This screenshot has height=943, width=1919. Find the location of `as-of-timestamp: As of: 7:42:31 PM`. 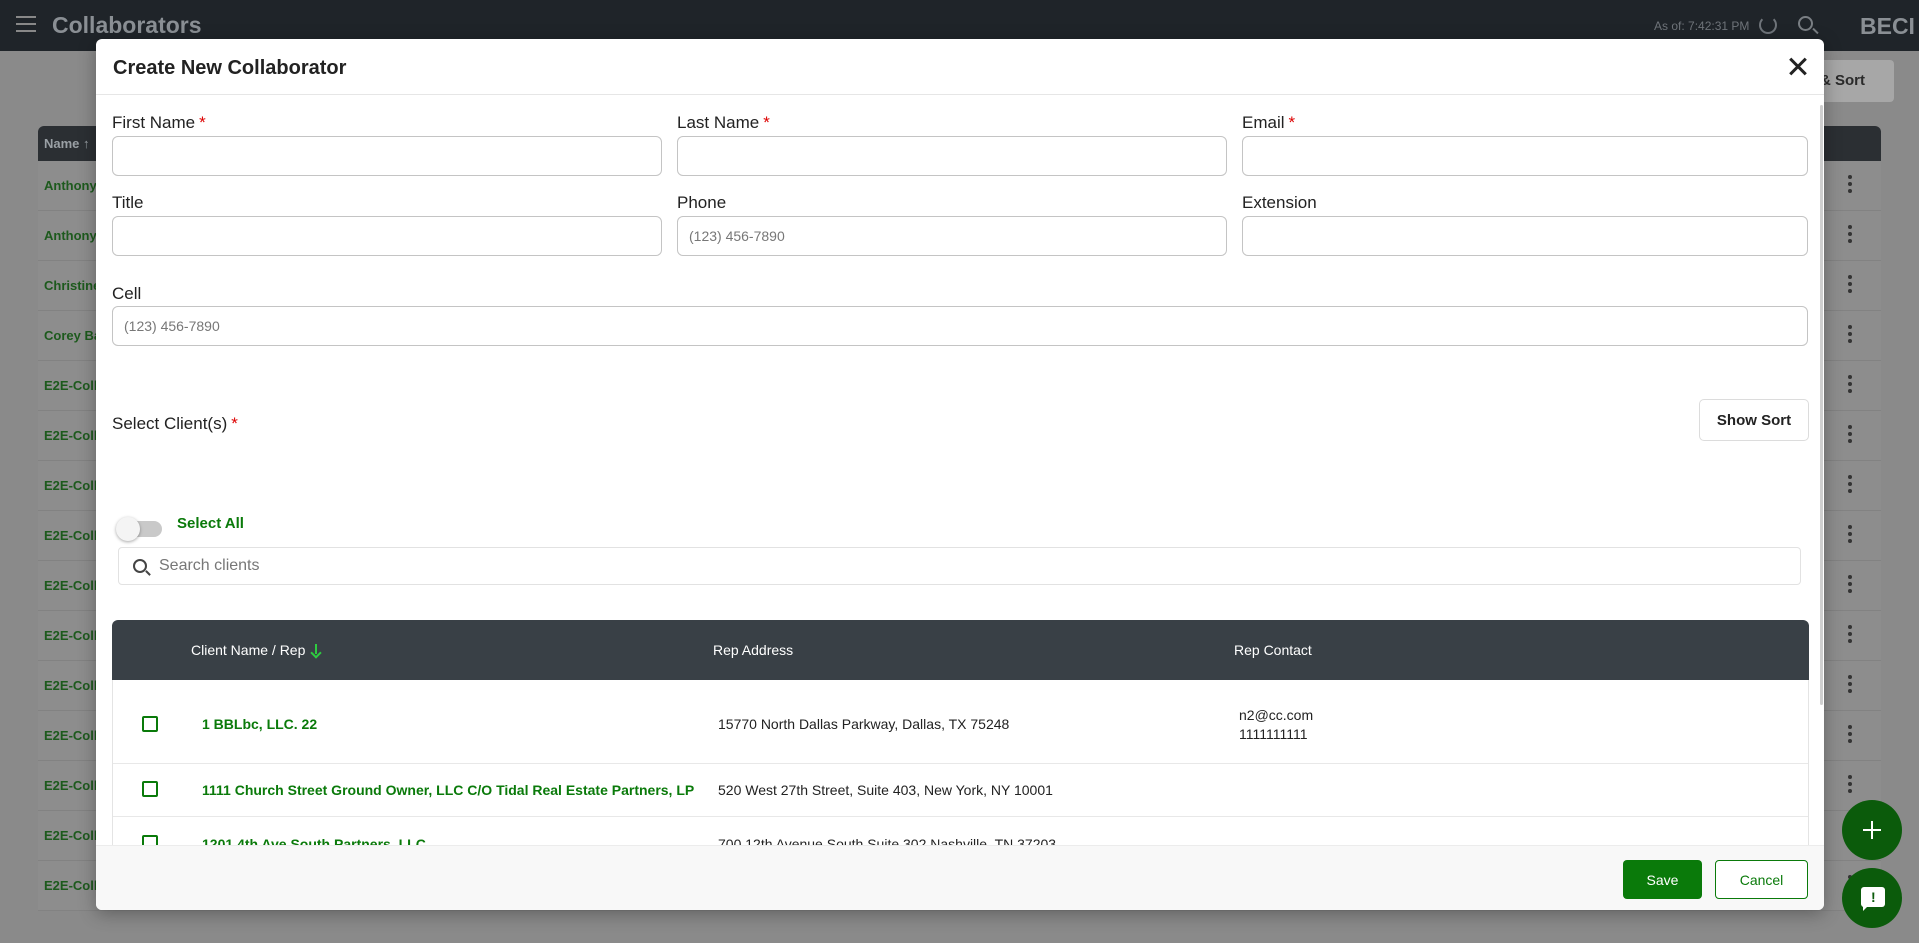

as-of-timestamp: As of: 7:42:31 PM is located at coordinates (1702, 26).